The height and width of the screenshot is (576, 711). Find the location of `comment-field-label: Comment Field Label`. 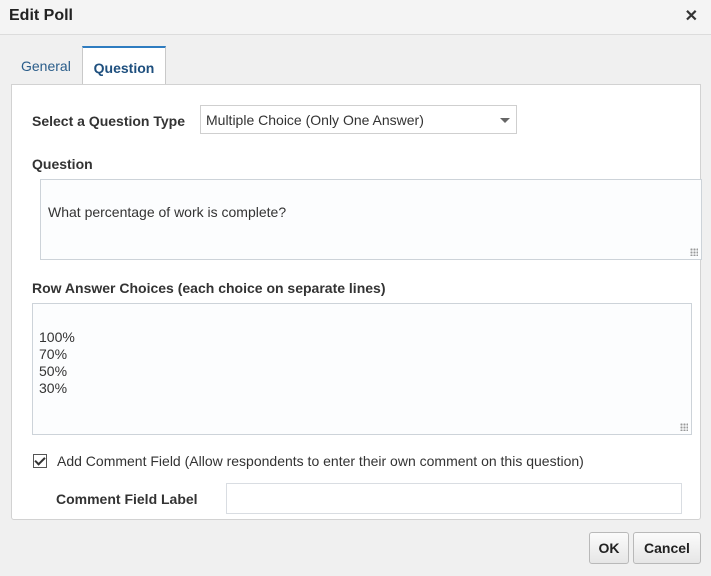

comment-field-label: Comment Field Label is located at coordinates (127, 499).